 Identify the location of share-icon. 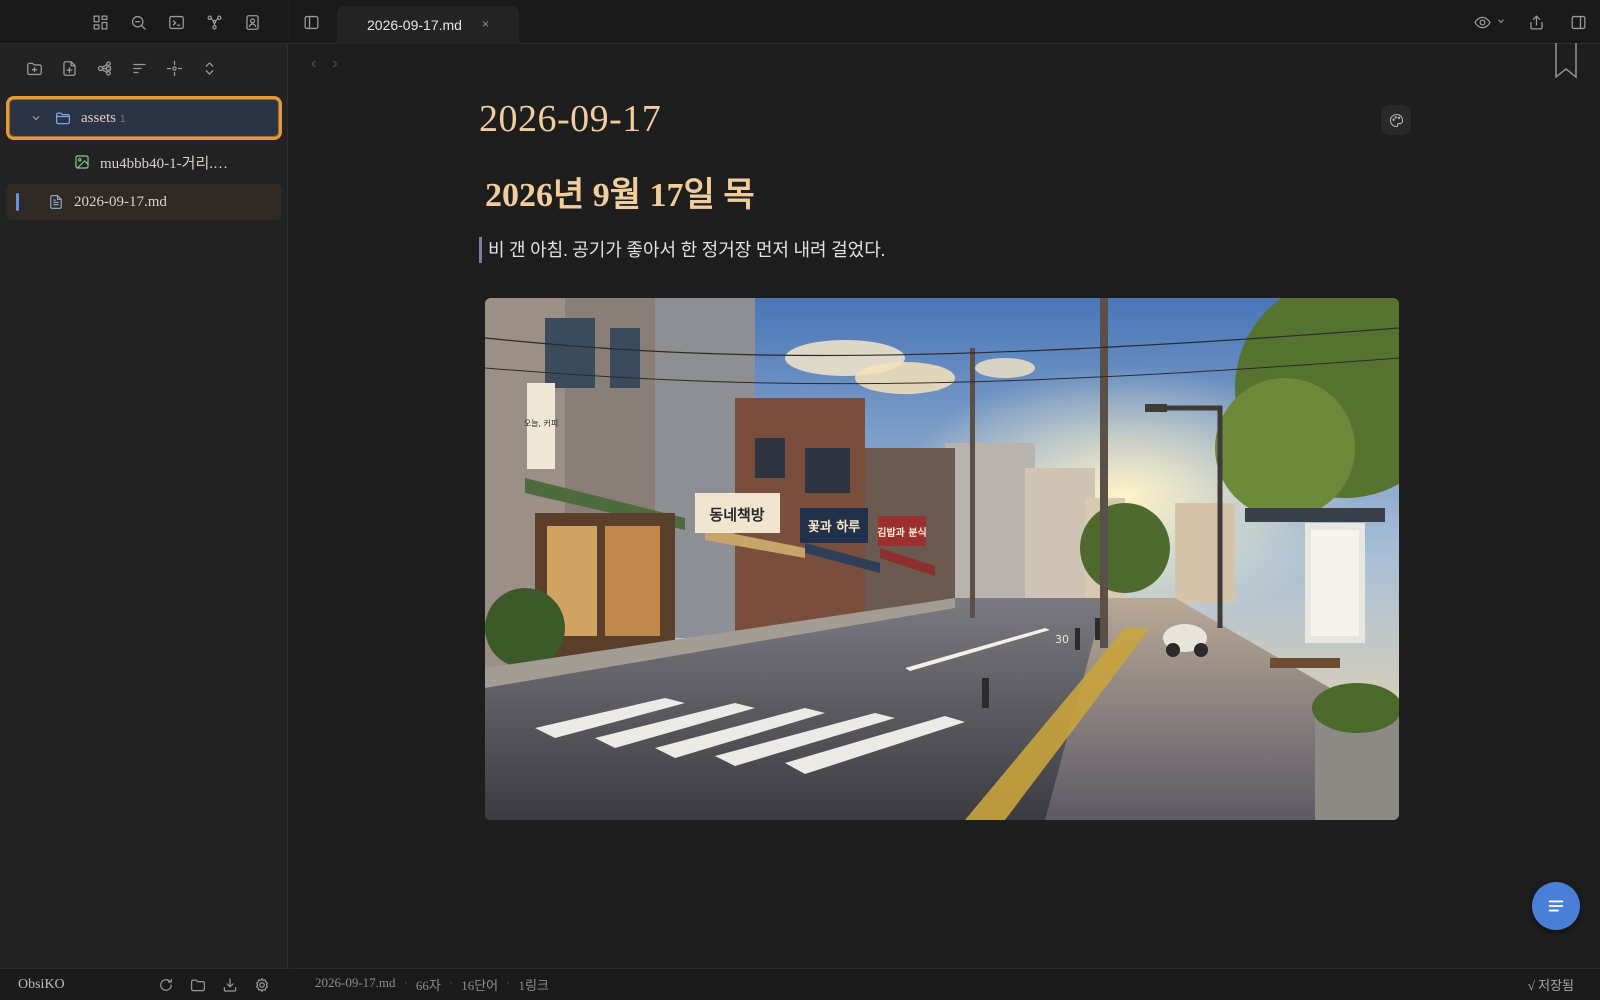
(1536, 22).